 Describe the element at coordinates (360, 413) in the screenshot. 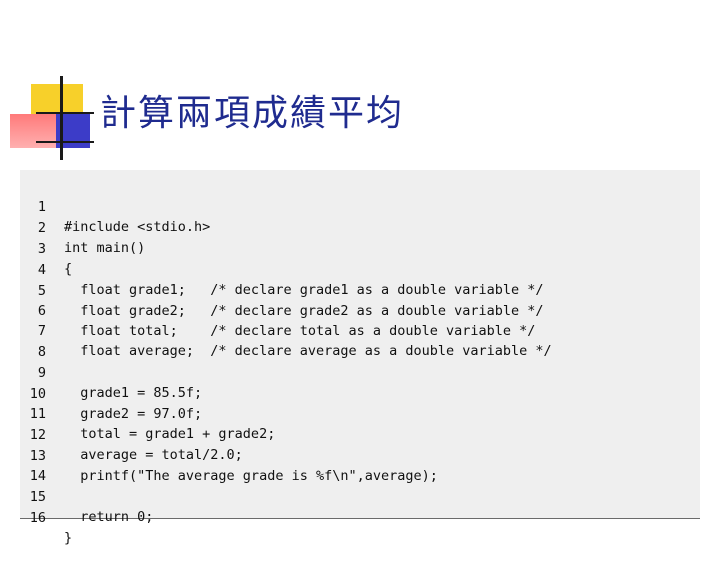

I see `code-line: 11 total = grade1 + grade2;` at that location.